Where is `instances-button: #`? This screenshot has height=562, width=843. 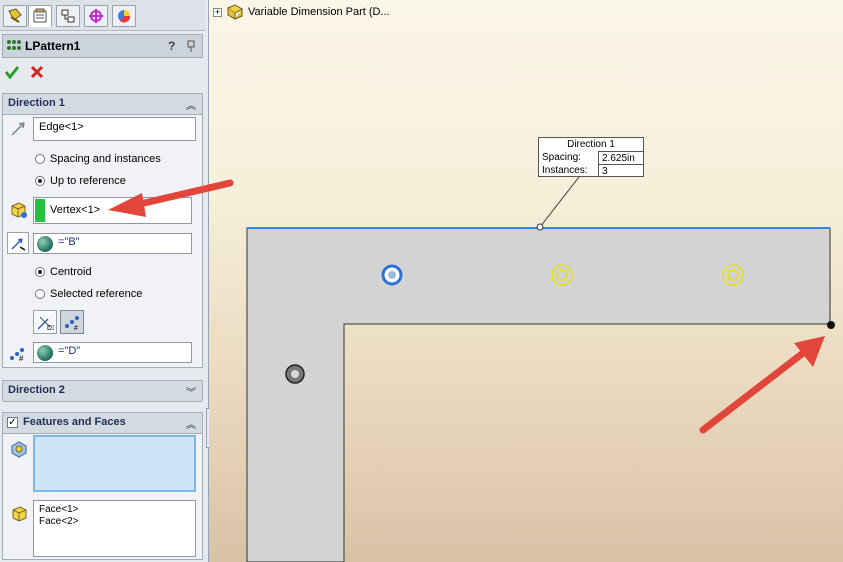
instances-button: # is located at coordinates (72, 322).